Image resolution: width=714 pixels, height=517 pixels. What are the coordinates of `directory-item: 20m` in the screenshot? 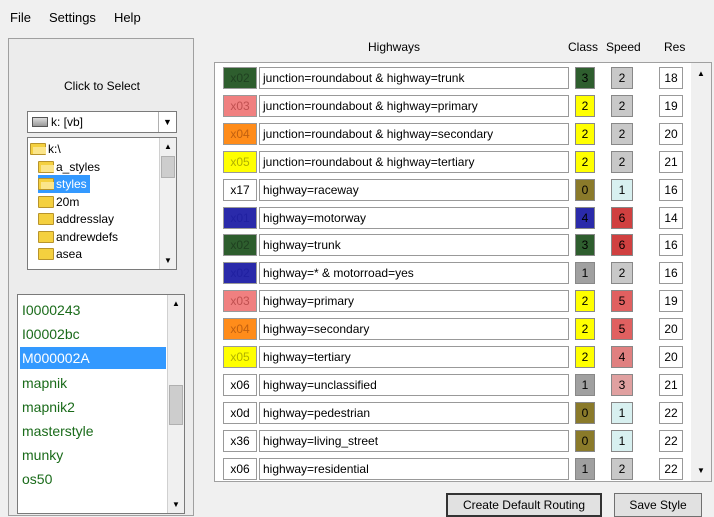 It's located at (58, 202).